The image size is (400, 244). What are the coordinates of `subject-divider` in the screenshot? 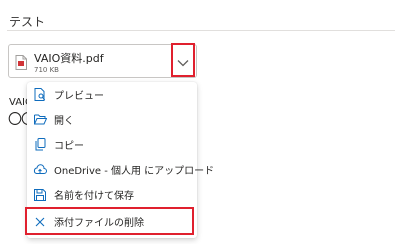 It's located at (201, 30).